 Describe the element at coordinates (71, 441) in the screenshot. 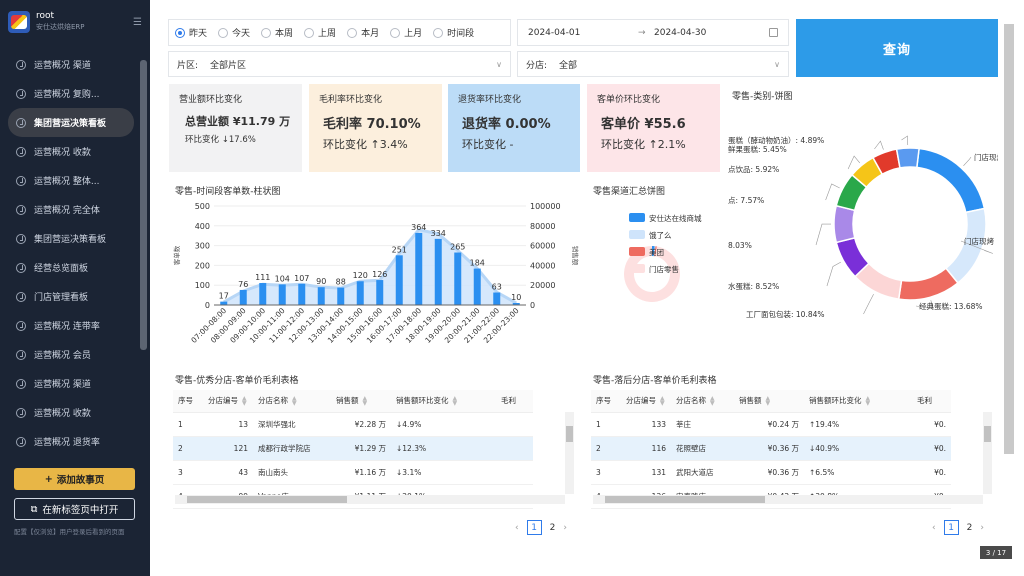

I see `sidebar-item: 运营概况 退货率` at that location.